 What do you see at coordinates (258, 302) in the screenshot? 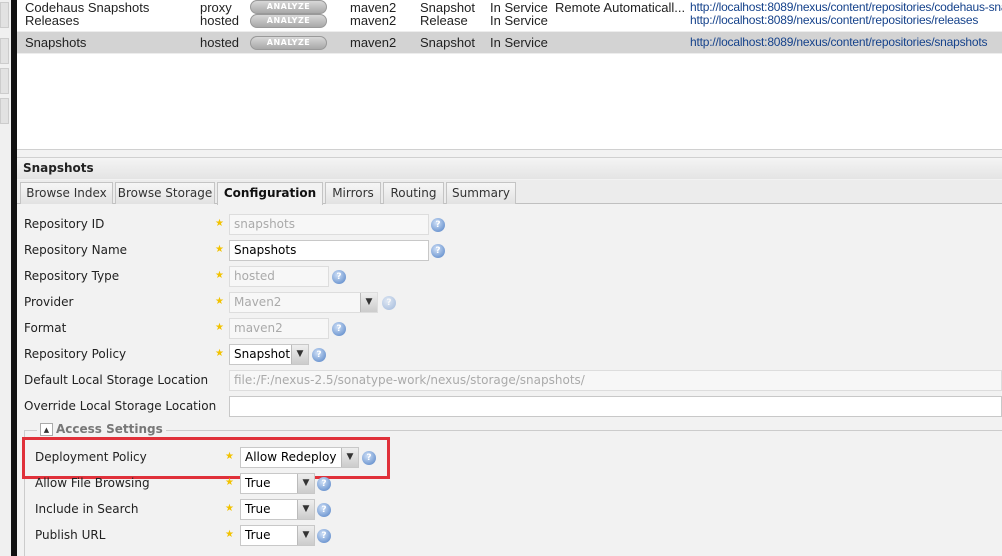
I see `provider-value: Maven2` at bounding box center [258, 302].